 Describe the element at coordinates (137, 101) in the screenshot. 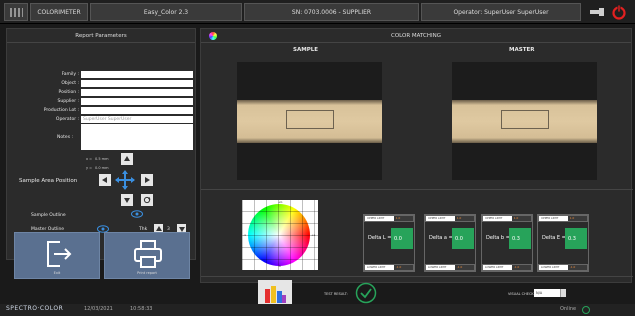

I see `supplier-input` at that location.